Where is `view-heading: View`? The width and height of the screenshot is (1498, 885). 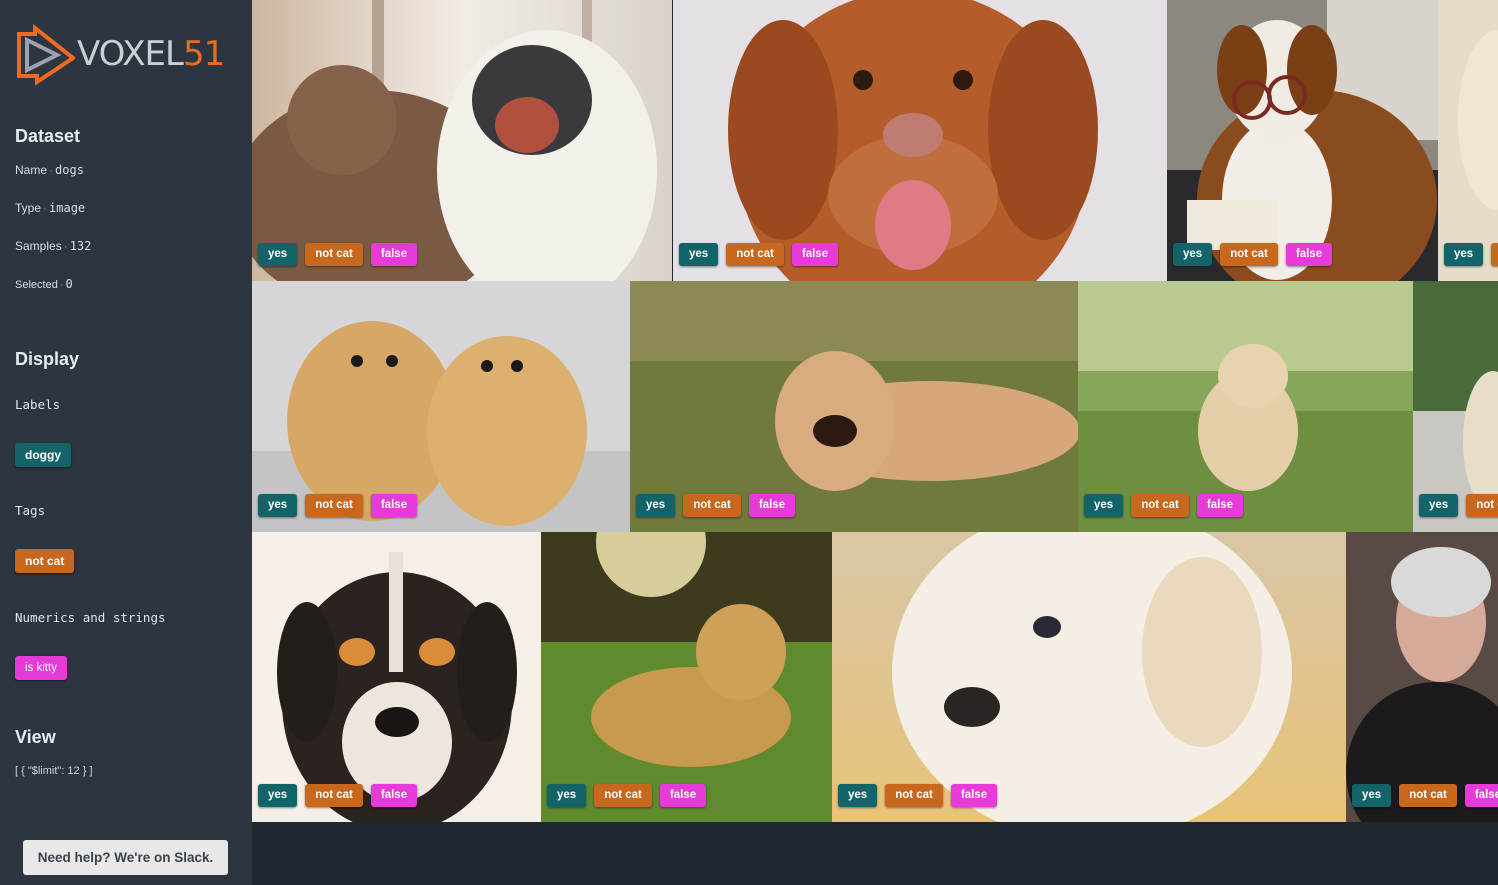
view-heading: View is located at coordinates (35, 737).